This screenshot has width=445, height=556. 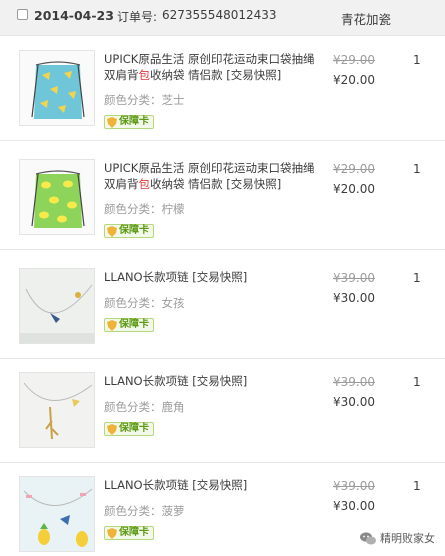 I want to click on necklace-pineapple-icon, so click(x=57, y=514).